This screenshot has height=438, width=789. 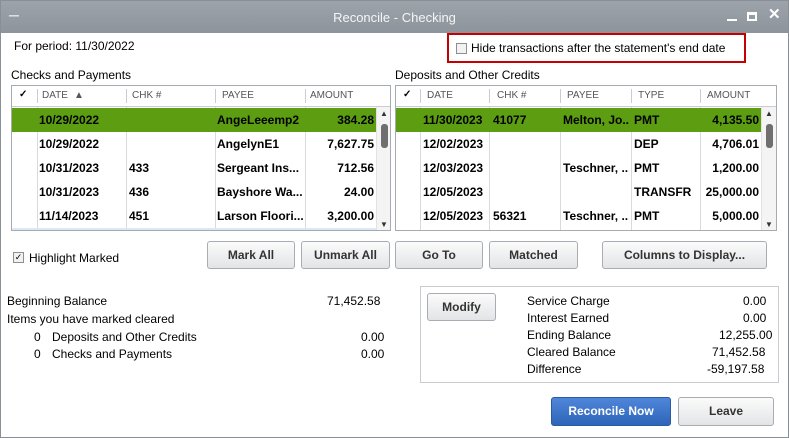 What do you see at coordinates (139, 168) in the screenshot?
I see `chk-cell: 433` at bounding box center [139, 168].